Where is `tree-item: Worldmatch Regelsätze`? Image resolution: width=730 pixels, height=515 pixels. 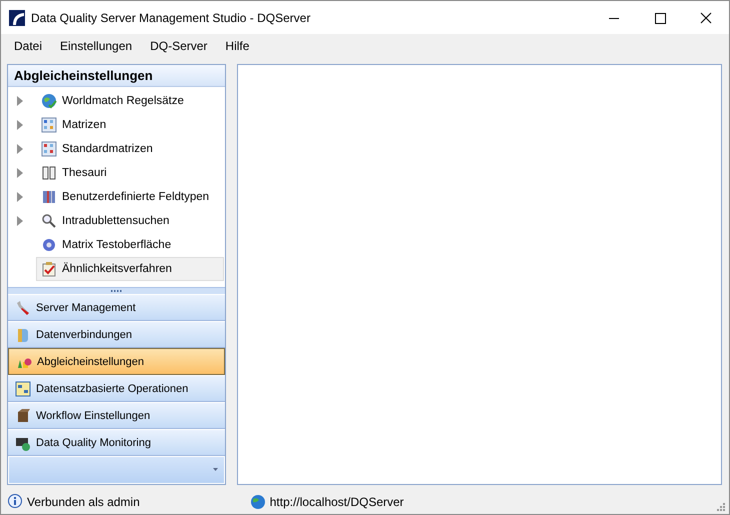
tree-item: Worldmatch Regelsätze is located at coordinates (130, 101).